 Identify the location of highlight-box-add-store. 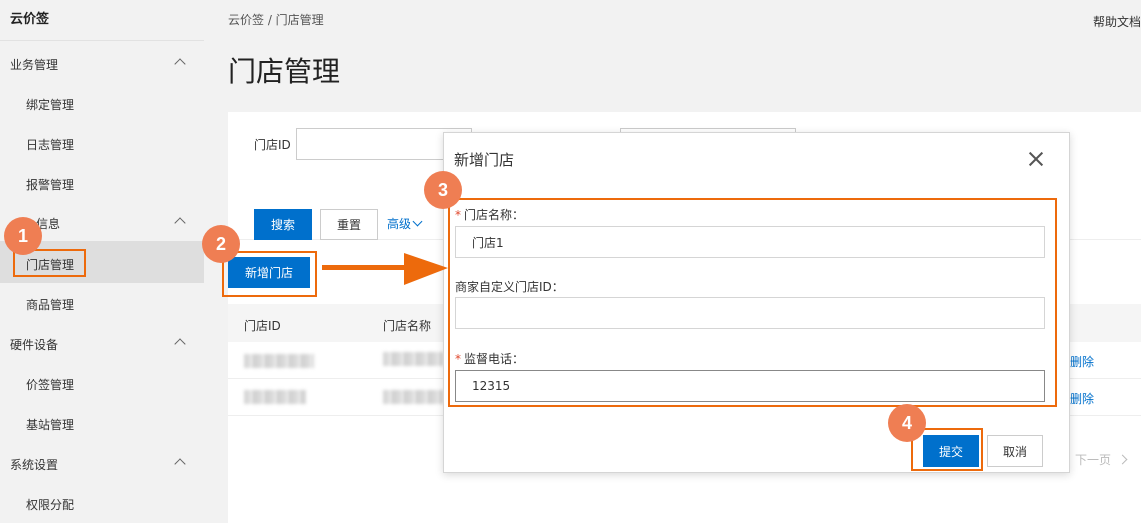
(269, 274).